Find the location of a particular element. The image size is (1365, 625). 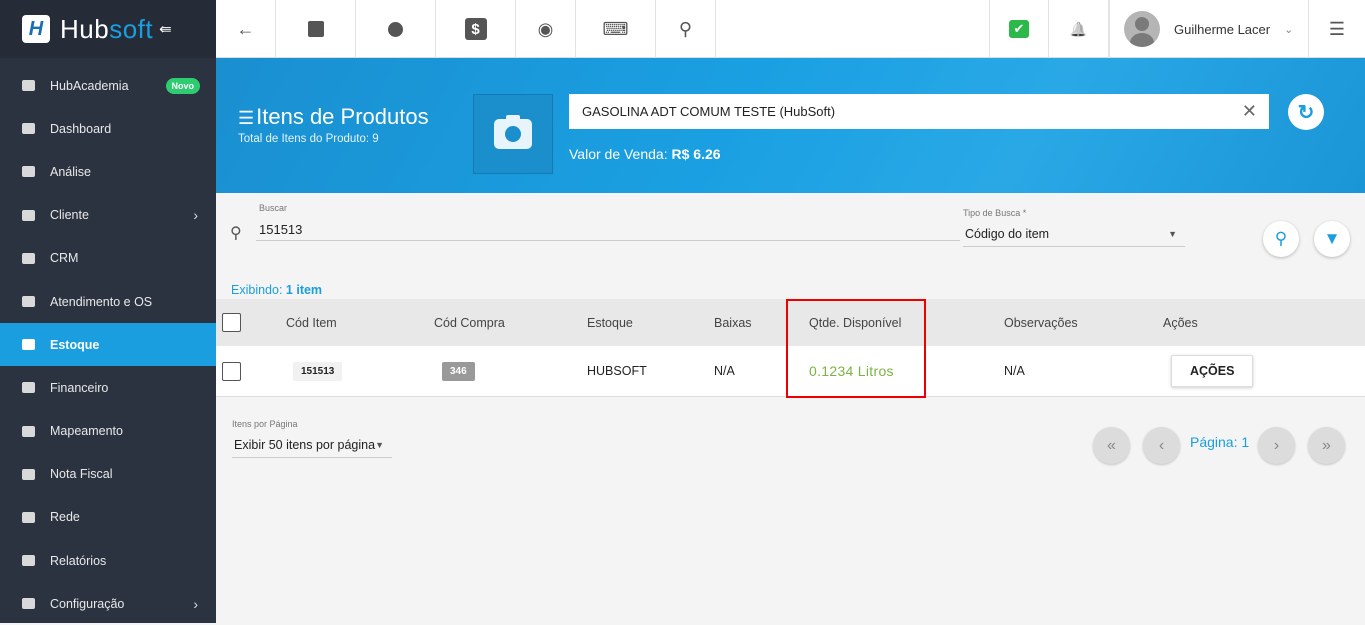

sidebar-item-cliente: Cliente › is located at coordinates (108, 215).